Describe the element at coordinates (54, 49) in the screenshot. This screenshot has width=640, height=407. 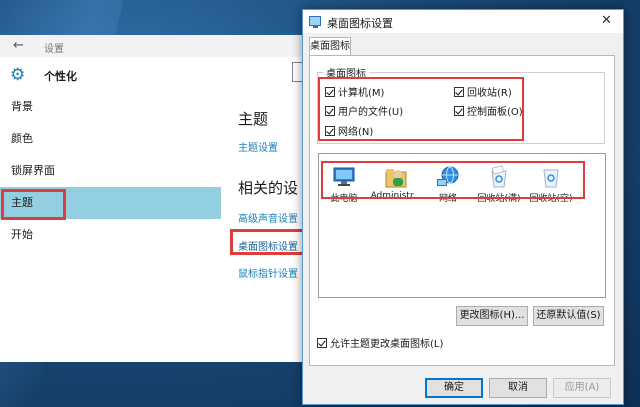
I see `settings-app-title: 设置` at that location.